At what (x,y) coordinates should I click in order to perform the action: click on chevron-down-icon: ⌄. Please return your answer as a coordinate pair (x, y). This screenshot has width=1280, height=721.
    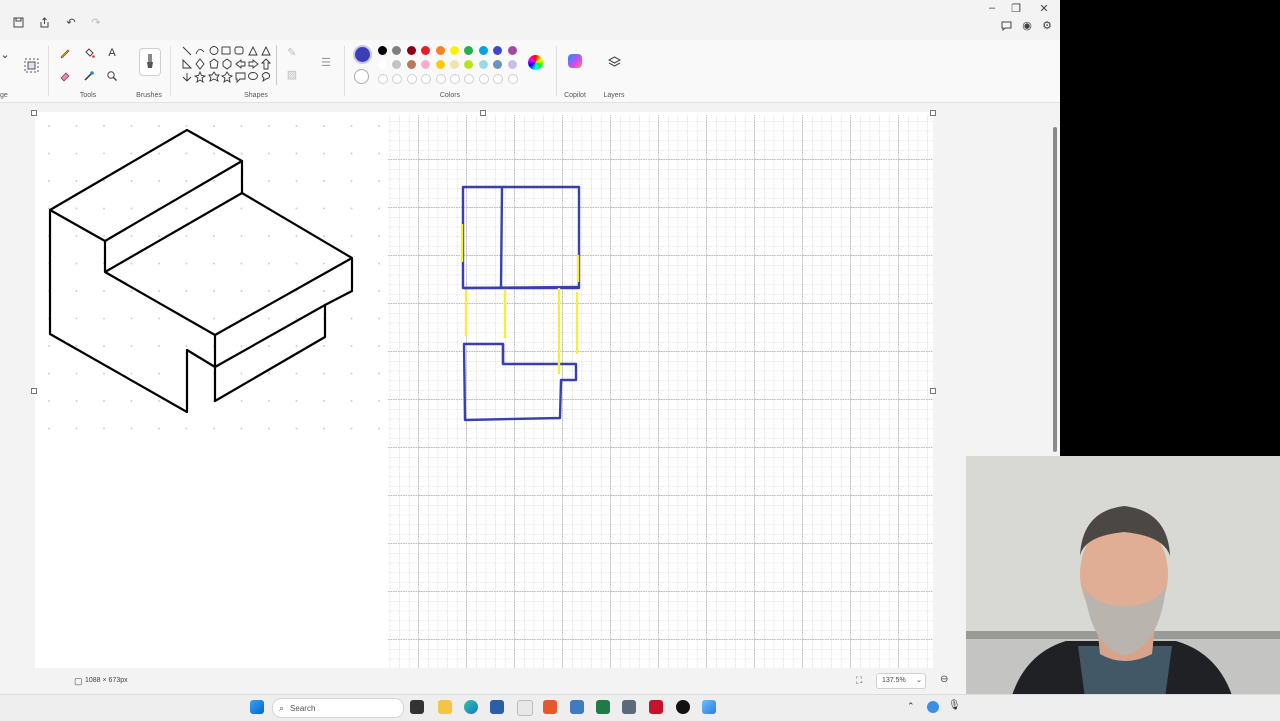
    Looking at the image, I should click on (919, 680).